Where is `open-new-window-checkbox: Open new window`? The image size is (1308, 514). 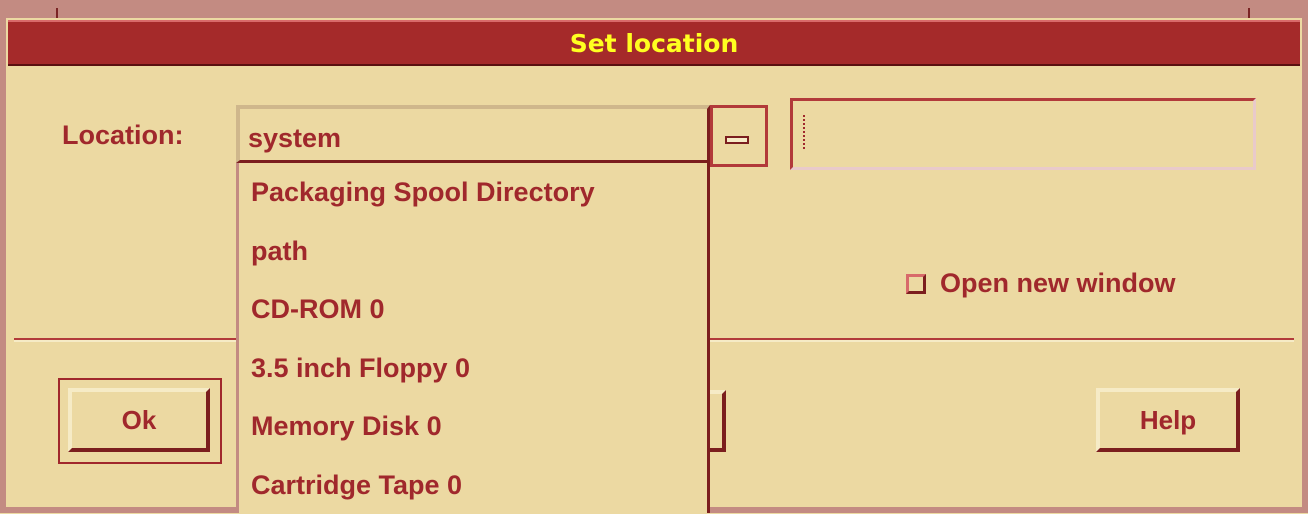
open-new-window-checkbox: Open new window is located at coordinates (1041, 283).